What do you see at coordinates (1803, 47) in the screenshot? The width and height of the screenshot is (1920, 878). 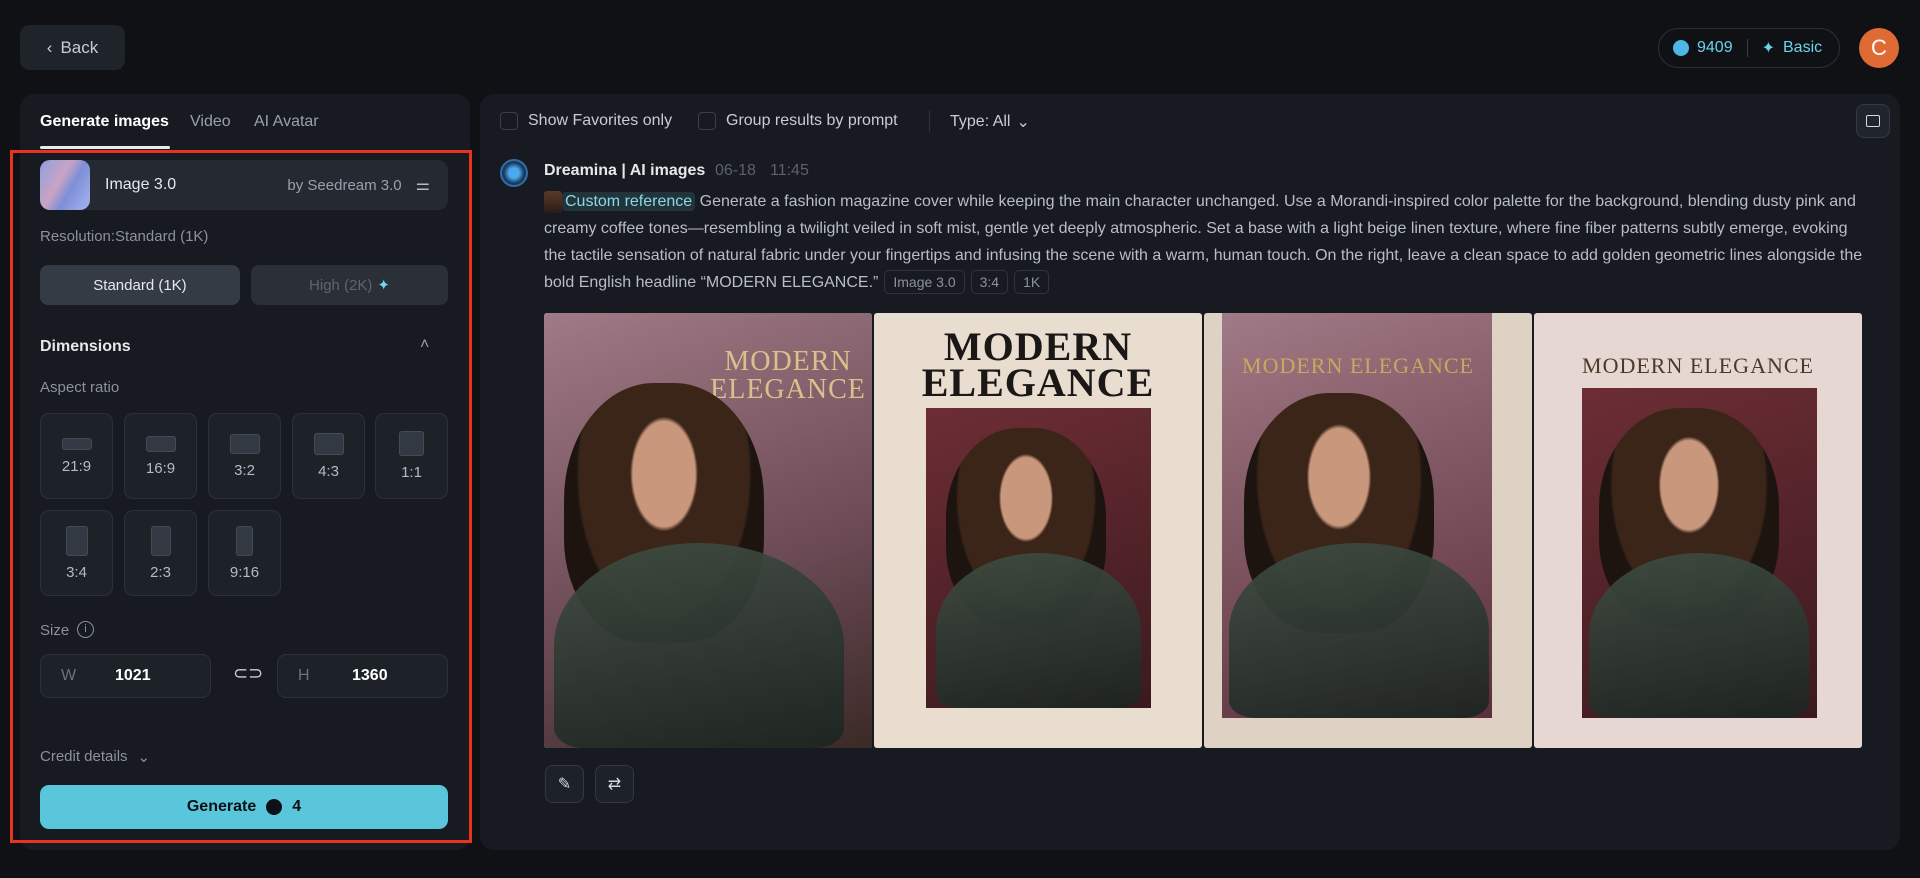 I see `plan-label: Basic` at bounding box center [1803, 47].